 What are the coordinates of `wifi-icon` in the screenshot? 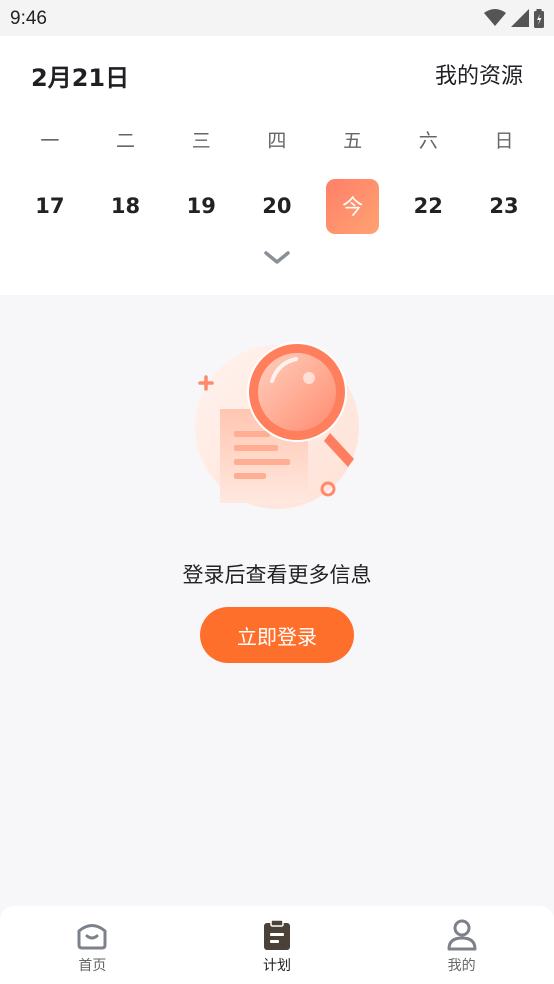 It's located at (495, 17).